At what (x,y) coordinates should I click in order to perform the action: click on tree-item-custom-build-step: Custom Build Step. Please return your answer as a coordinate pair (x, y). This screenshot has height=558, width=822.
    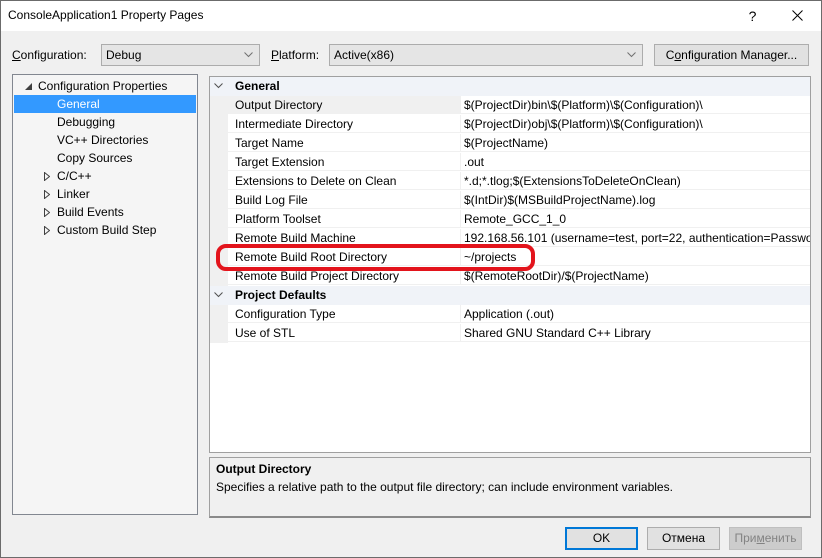
    Looking at the image, I should click on (105, 230).